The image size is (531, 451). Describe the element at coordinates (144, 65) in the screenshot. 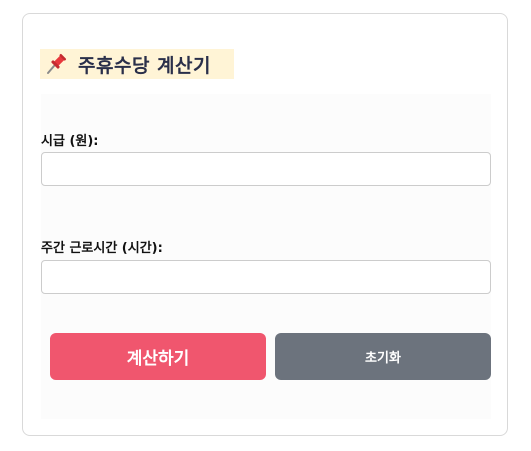

I see `page-title-text: 주휴수당 계산기` at that location.